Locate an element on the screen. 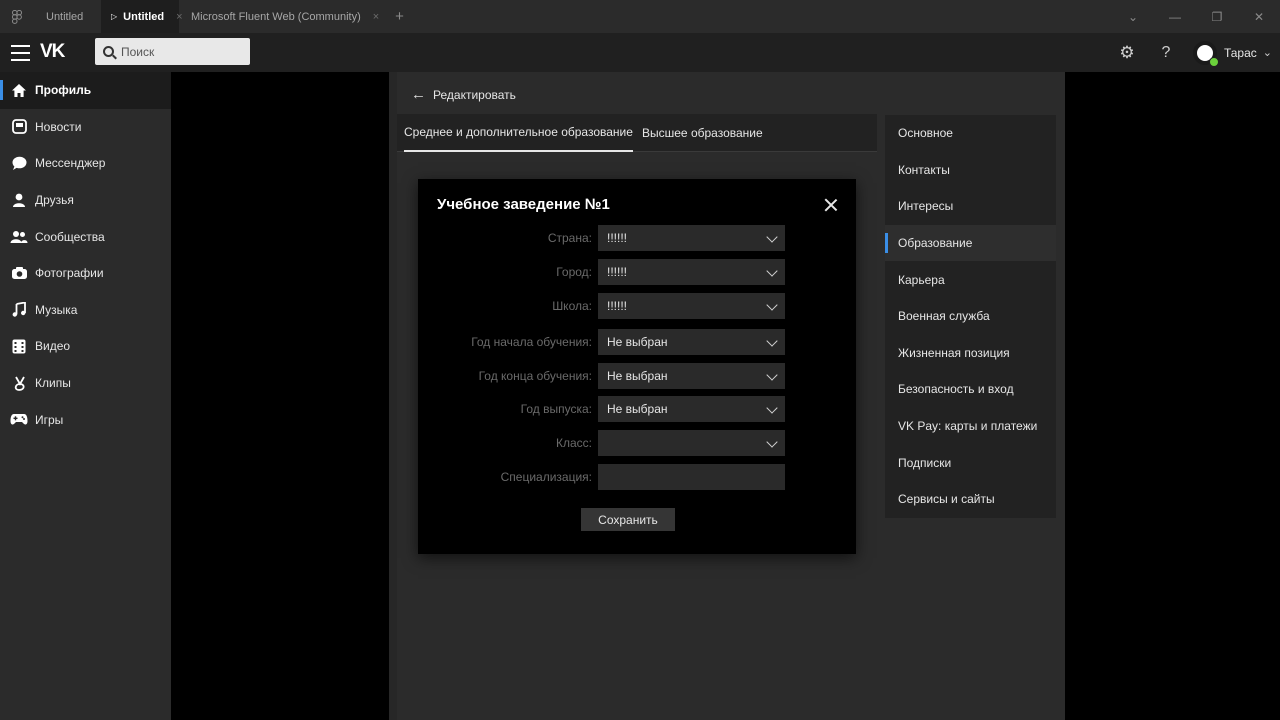 The image size is (1280, 720). user-name: Тарас is located at coordinates (1240, 53).